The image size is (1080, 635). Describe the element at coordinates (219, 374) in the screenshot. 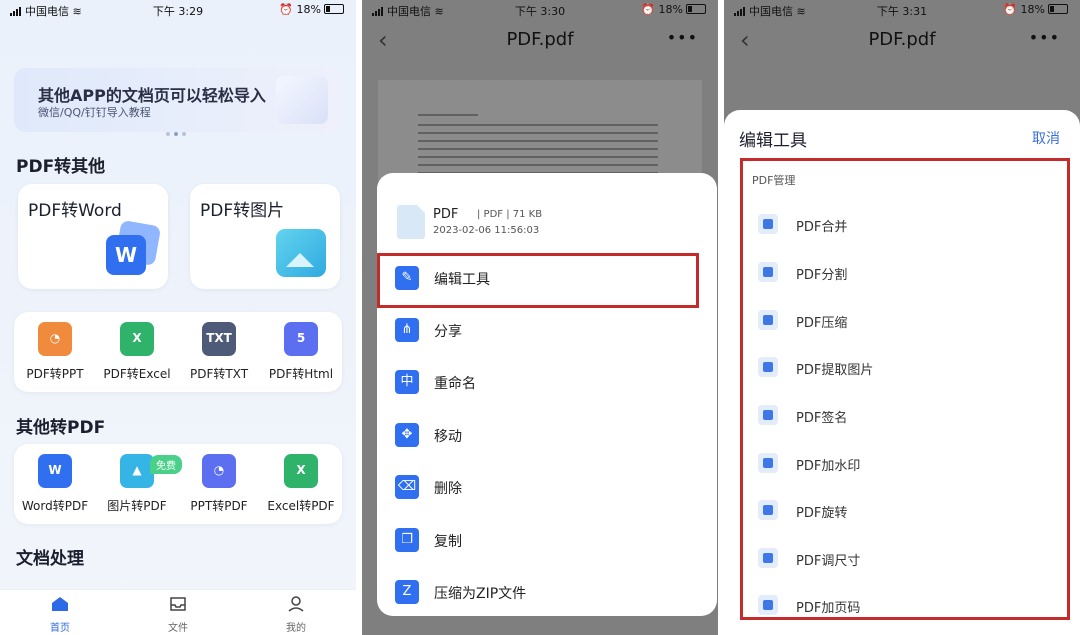

I see `tool-label: PDF转TXT` at that location.